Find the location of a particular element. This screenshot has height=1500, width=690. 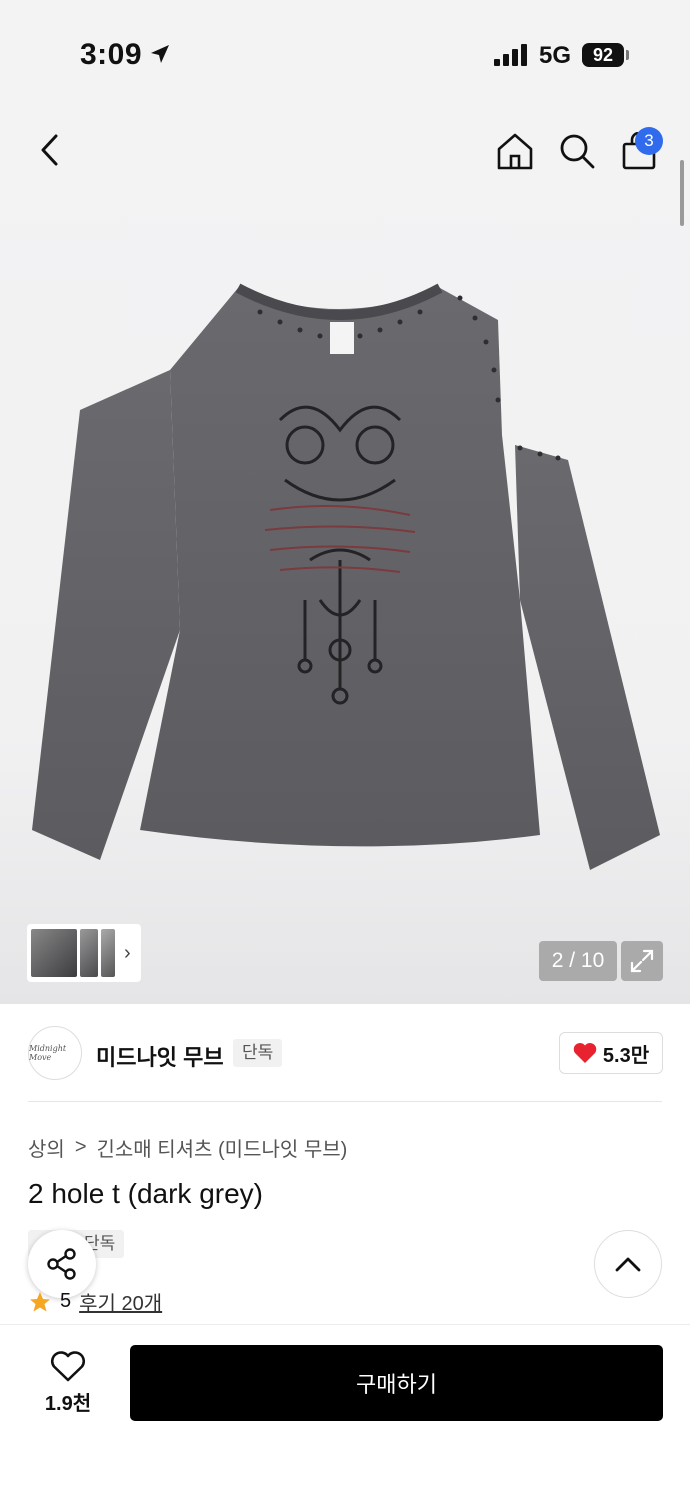

brand-logo: Midnight Move is located at coordinates (55, 1053).